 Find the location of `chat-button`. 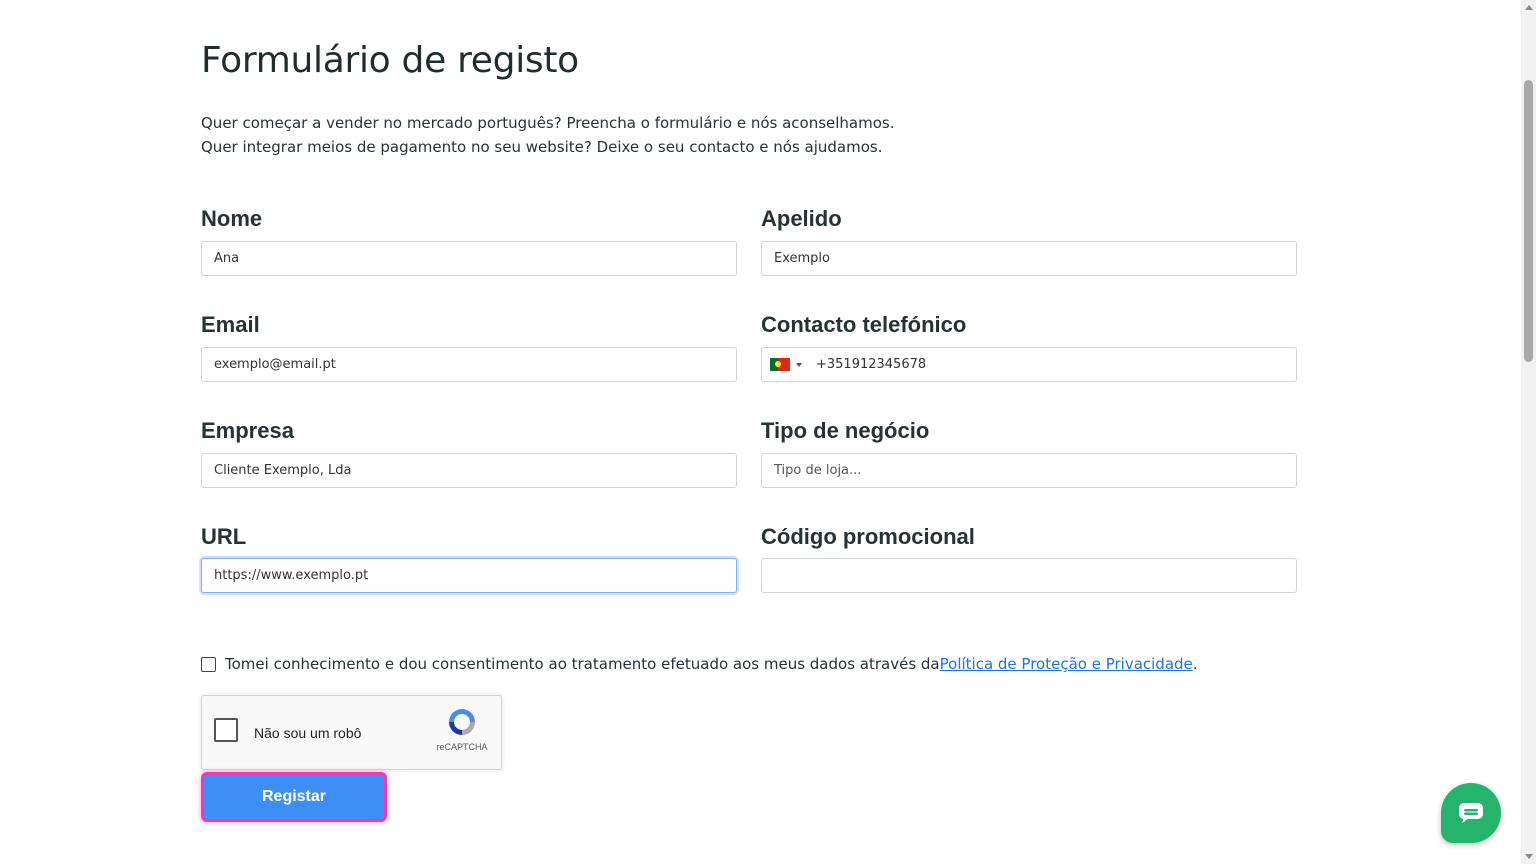

chat-button is located at coordinates (1471, 813).